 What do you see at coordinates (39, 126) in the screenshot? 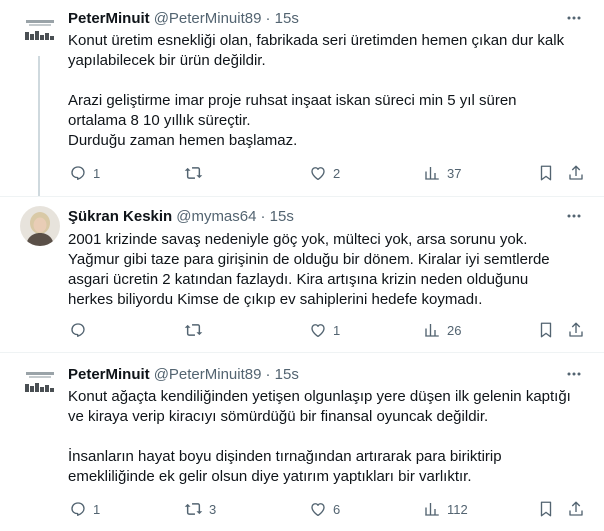
I see `thread-line` at bounding box center [39, 126].